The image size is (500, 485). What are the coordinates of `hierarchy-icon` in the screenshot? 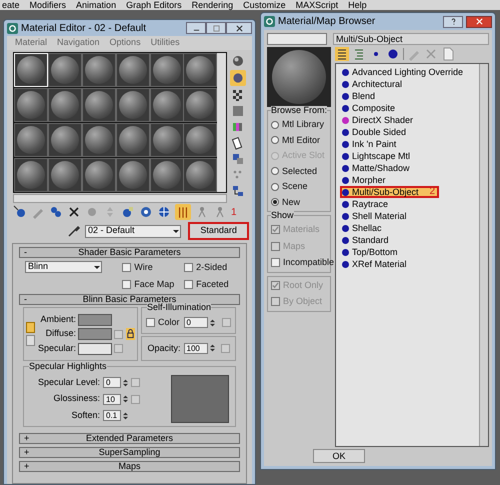 It's located at (238, 191).